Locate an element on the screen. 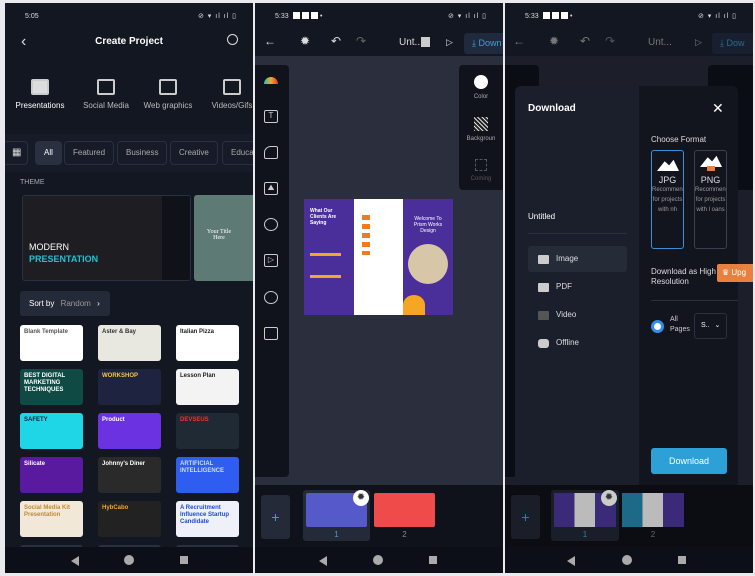 The height and width of the screenshot is (576, 755). design-right-title: Welcome To Prism Works Design is located at coordinates (428, 225).